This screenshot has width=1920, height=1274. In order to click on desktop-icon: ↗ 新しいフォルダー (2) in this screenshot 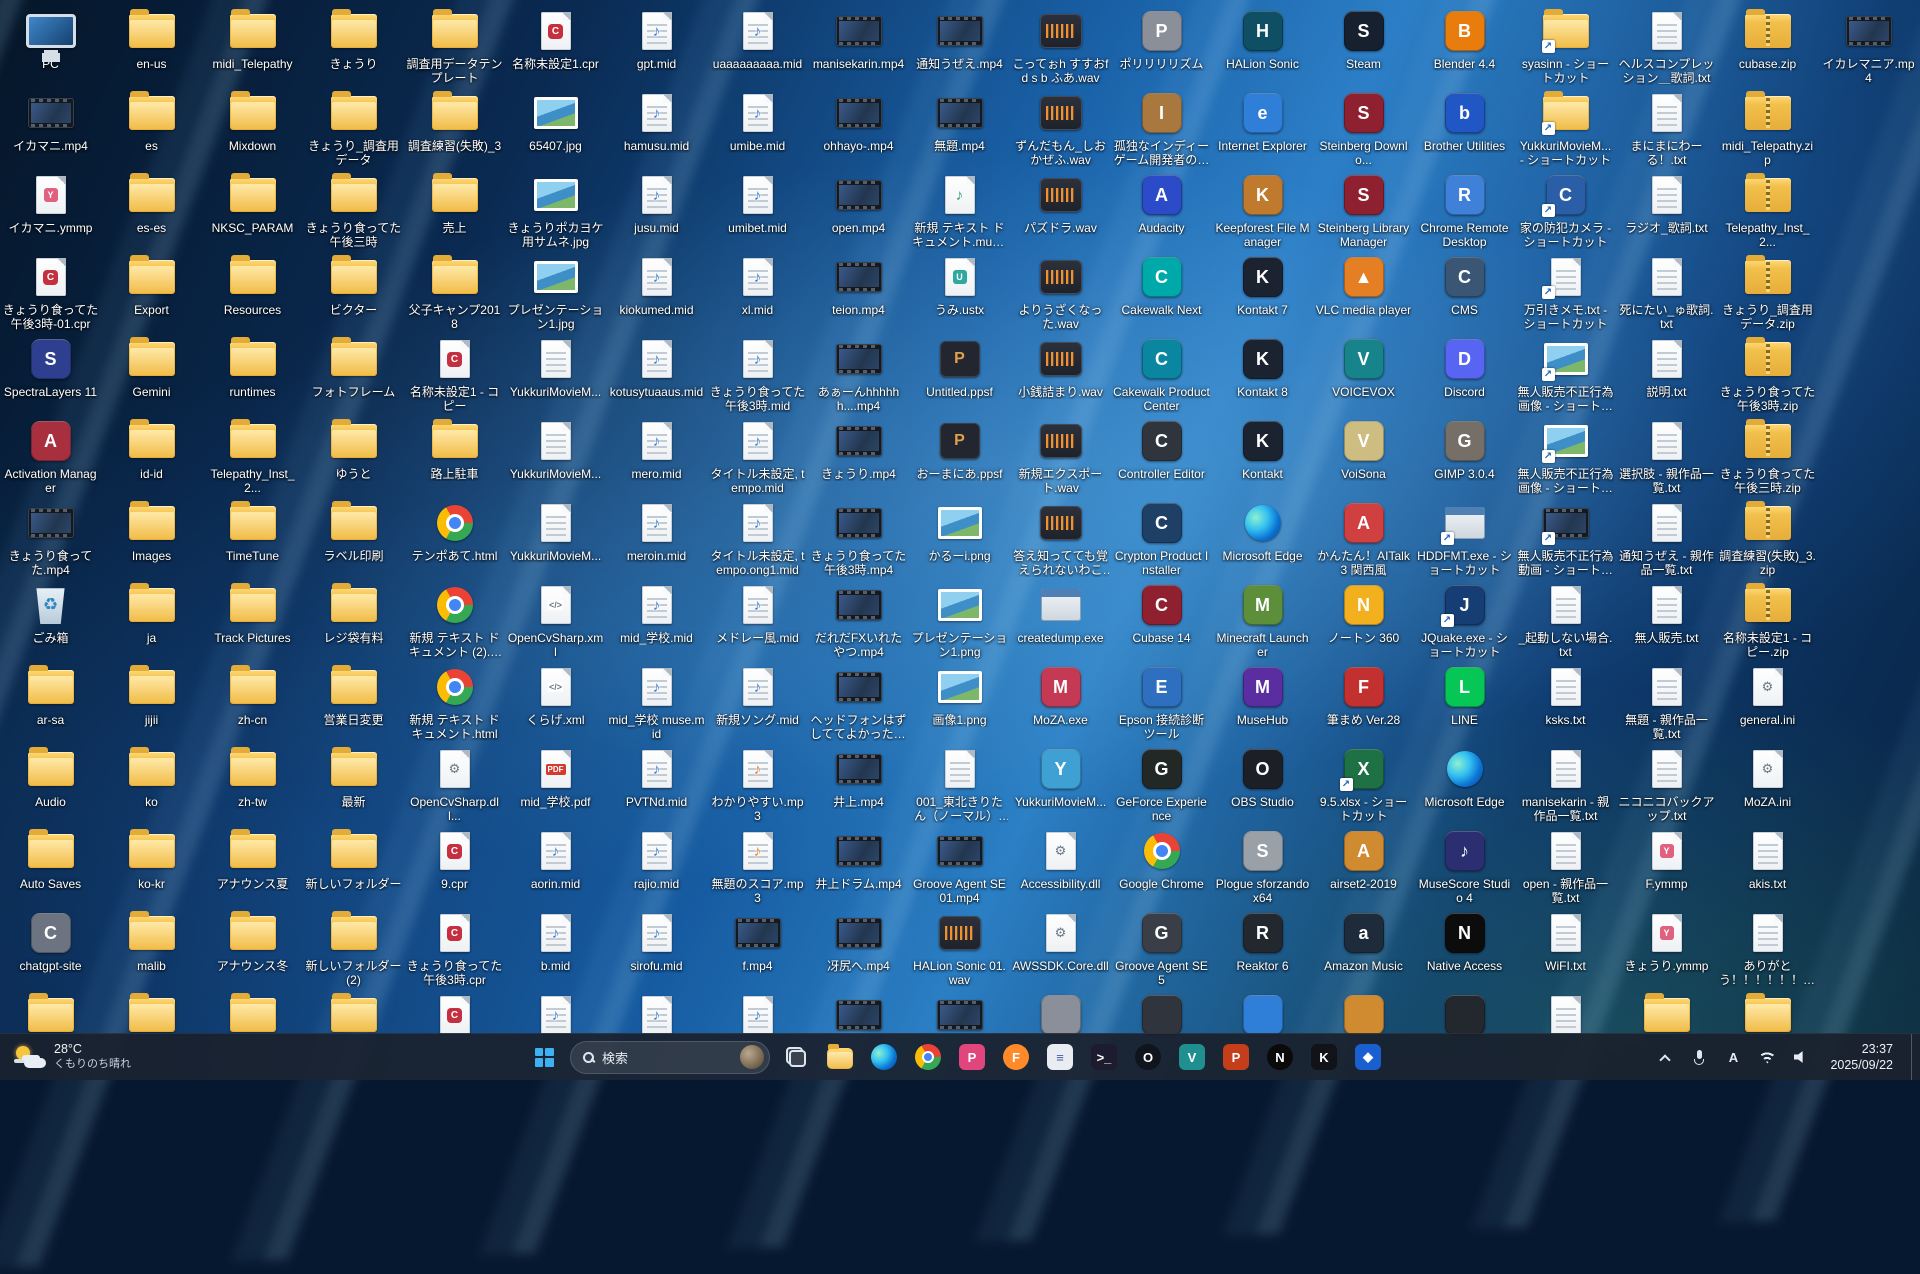, I will do `click(353, 949)`.